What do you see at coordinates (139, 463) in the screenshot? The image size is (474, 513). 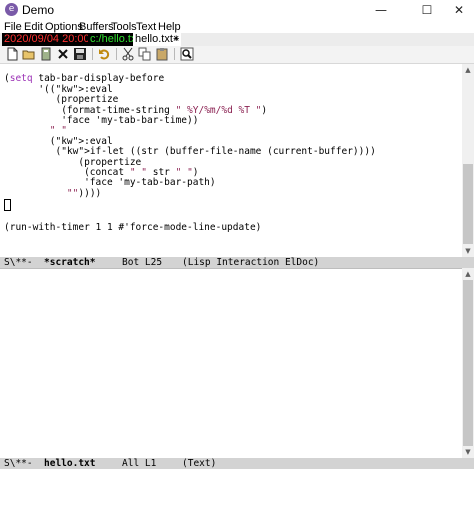 I see `mode-line-position: All L1` at bounding box center [139, 463].